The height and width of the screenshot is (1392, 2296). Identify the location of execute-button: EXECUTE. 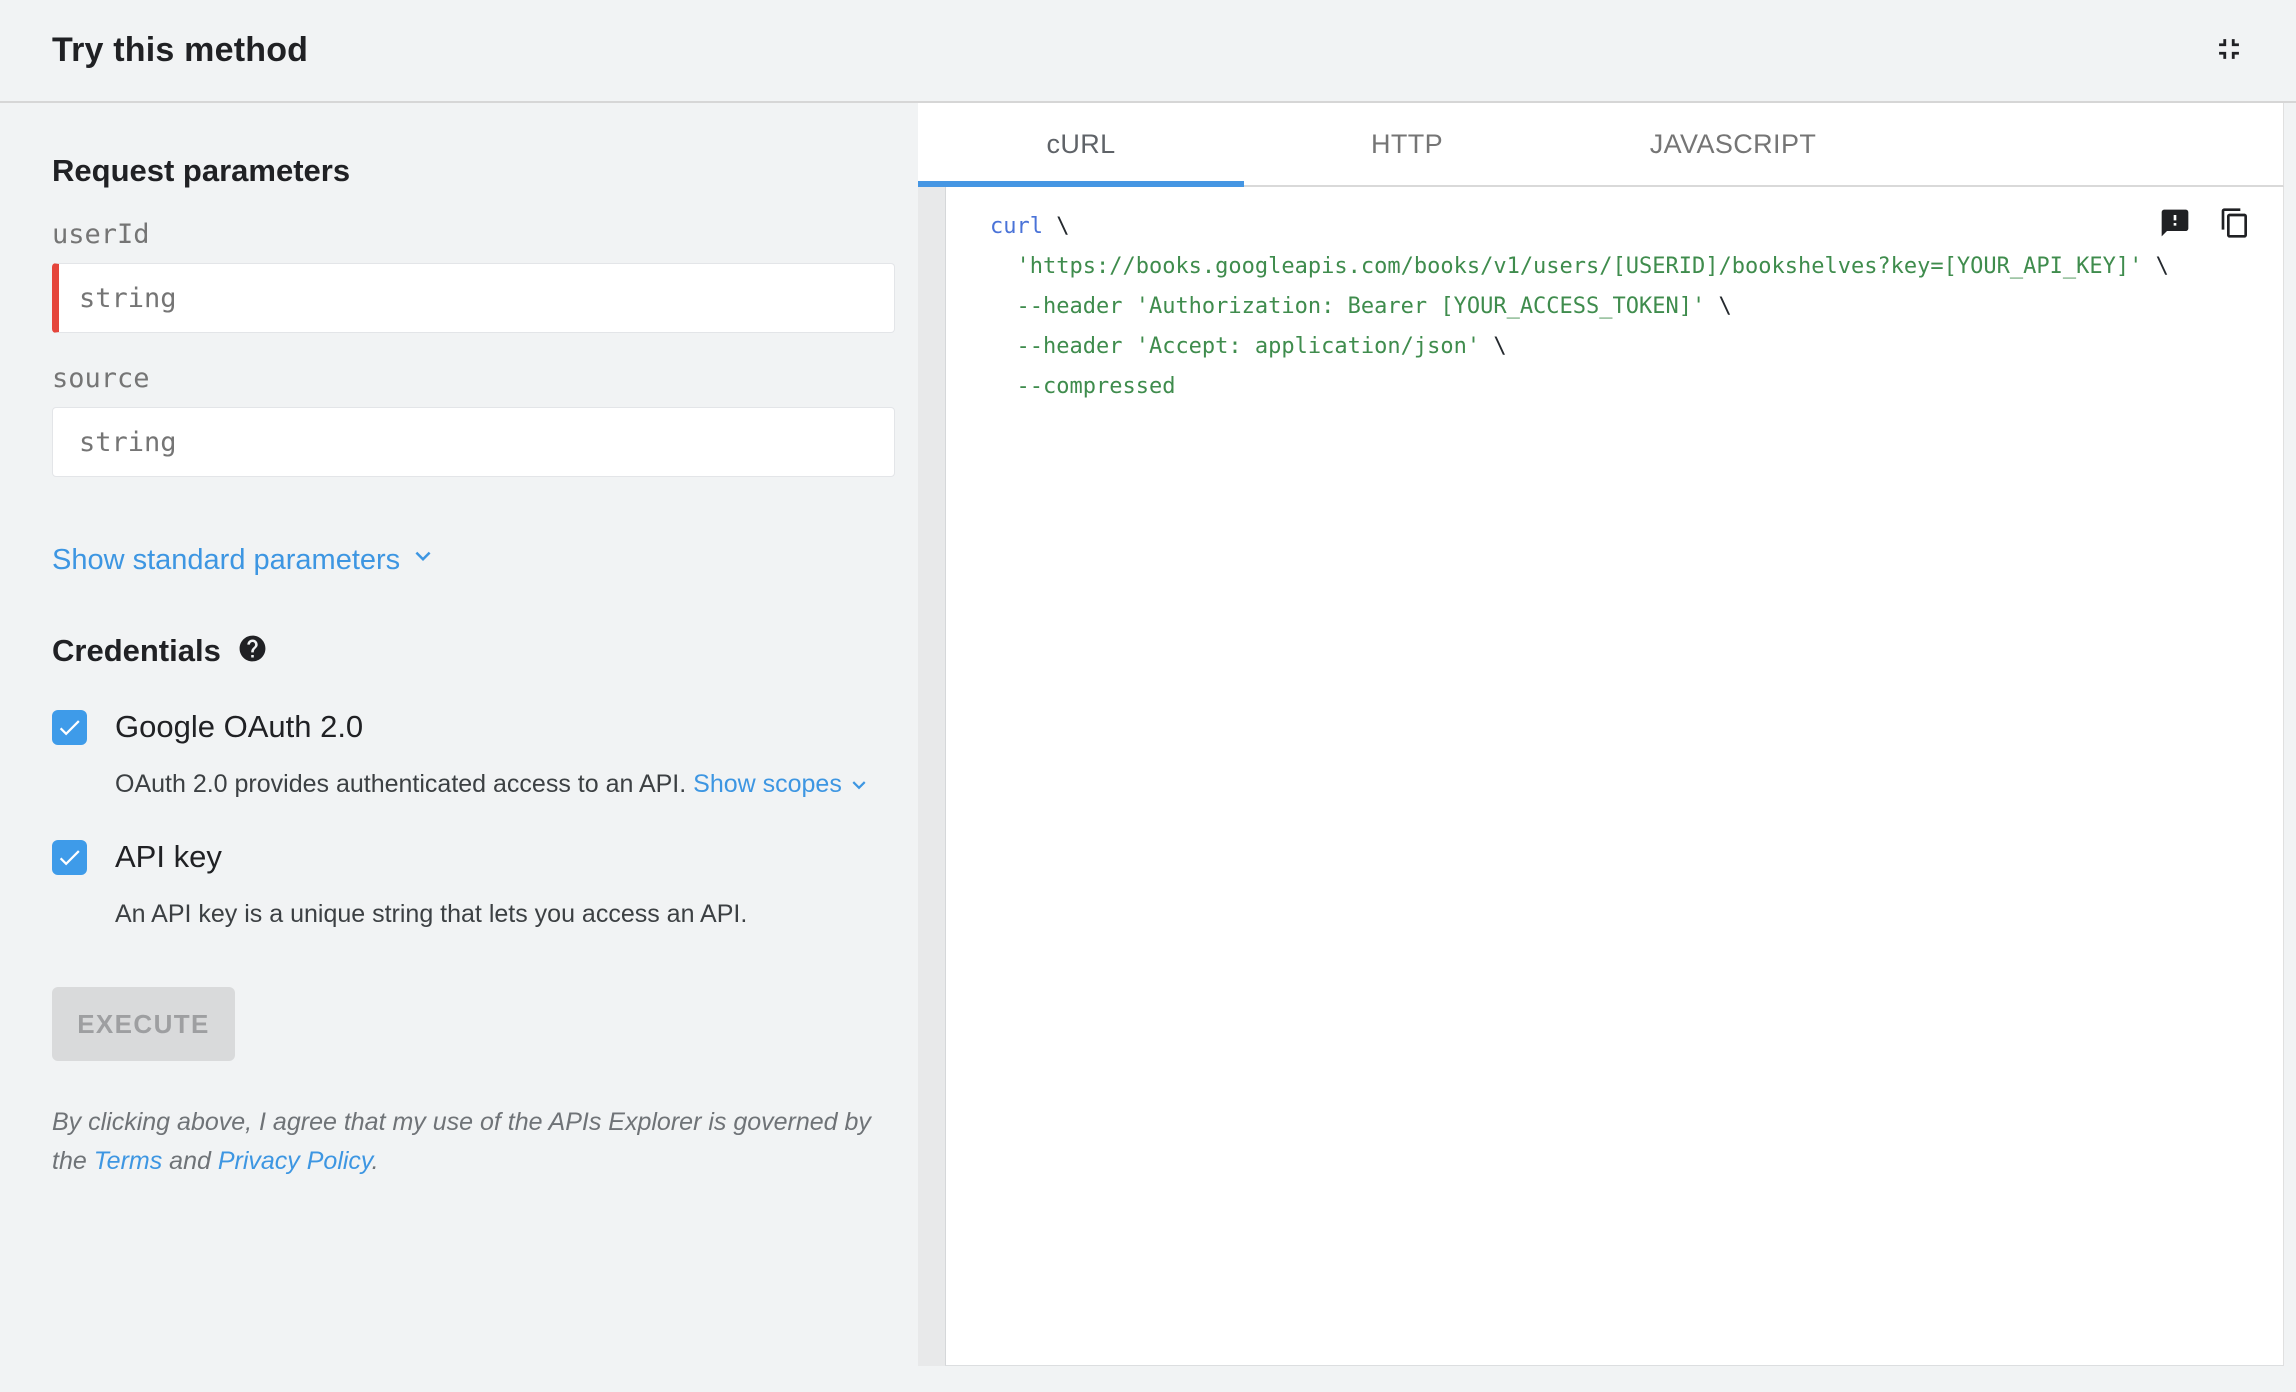
(143, 1024).